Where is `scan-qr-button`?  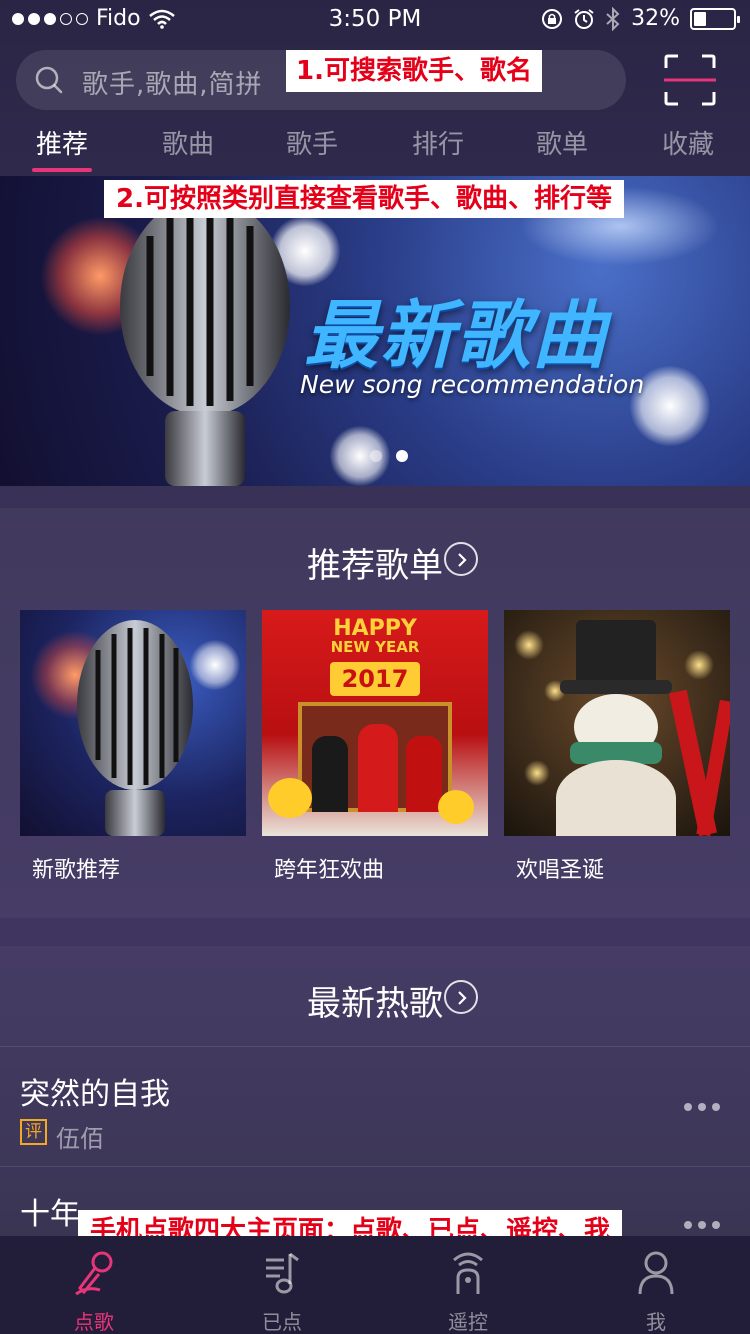 scan-qr-button is located at coordinates (690, 80).